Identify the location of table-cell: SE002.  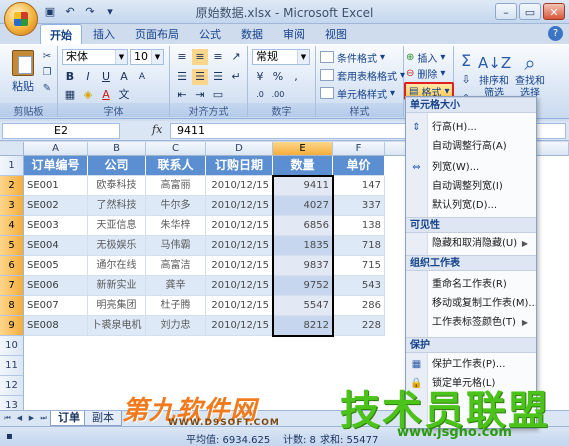
(56, 206).